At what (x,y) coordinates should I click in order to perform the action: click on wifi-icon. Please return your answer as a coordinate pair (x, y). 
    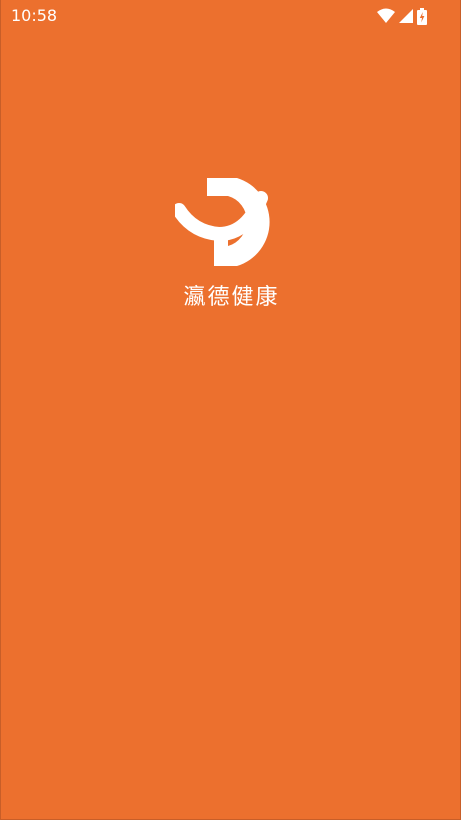
    Looking at the image, I should click on (386, 16).